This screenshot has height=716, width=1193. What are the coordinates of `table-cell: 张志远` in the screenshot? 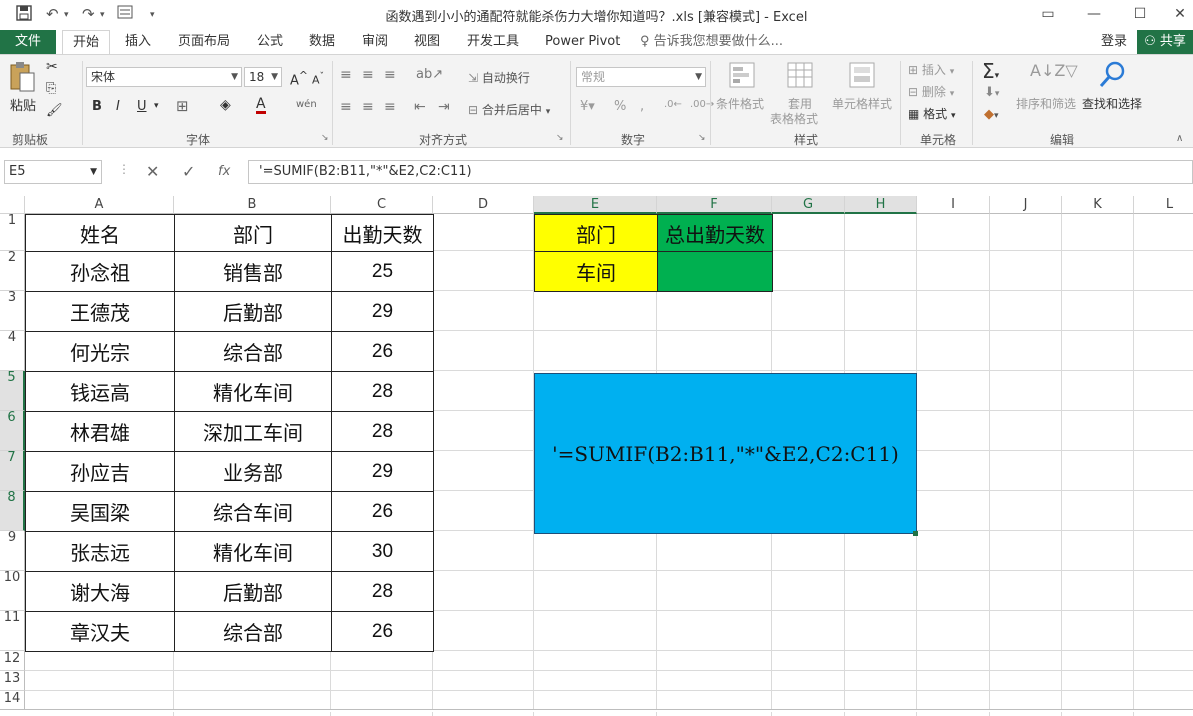 It's located at (100, 551).